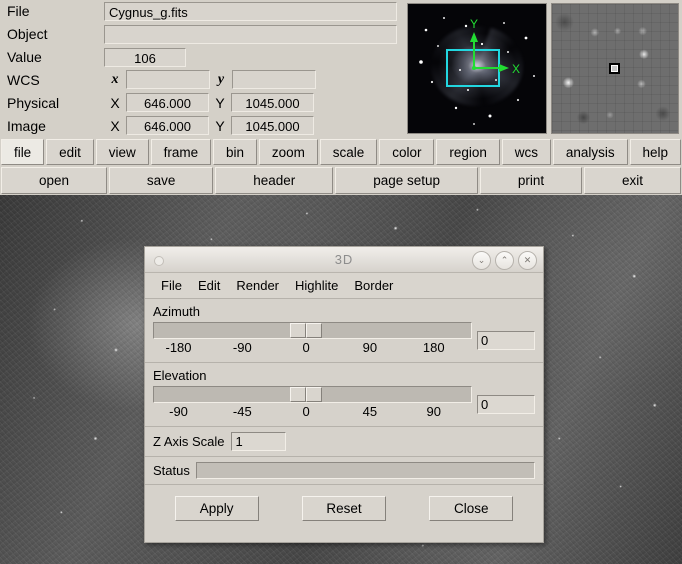 This screenshot has height=564, width=682. What do you see at coordinates (504, 260) in the screenshot?
I see `maximize-icon: ⌃` at bounding box center [504, 260].